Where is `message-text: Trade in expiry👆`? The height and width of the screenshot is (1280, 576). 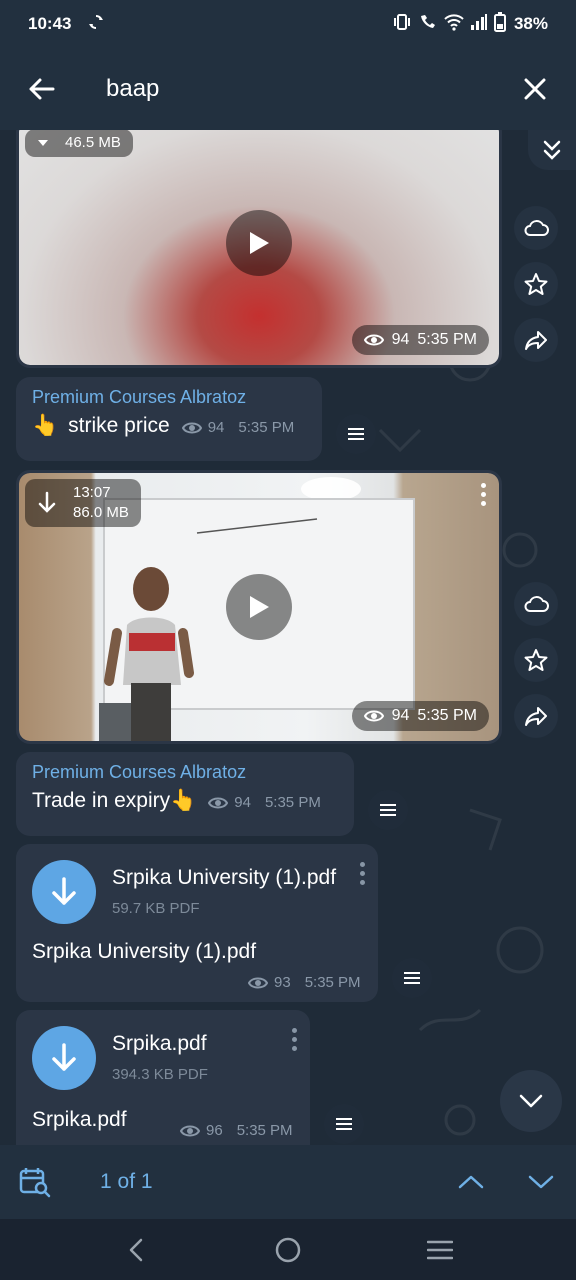
message-text: Trade in expiry👆 is located at coordinates (114, 800).